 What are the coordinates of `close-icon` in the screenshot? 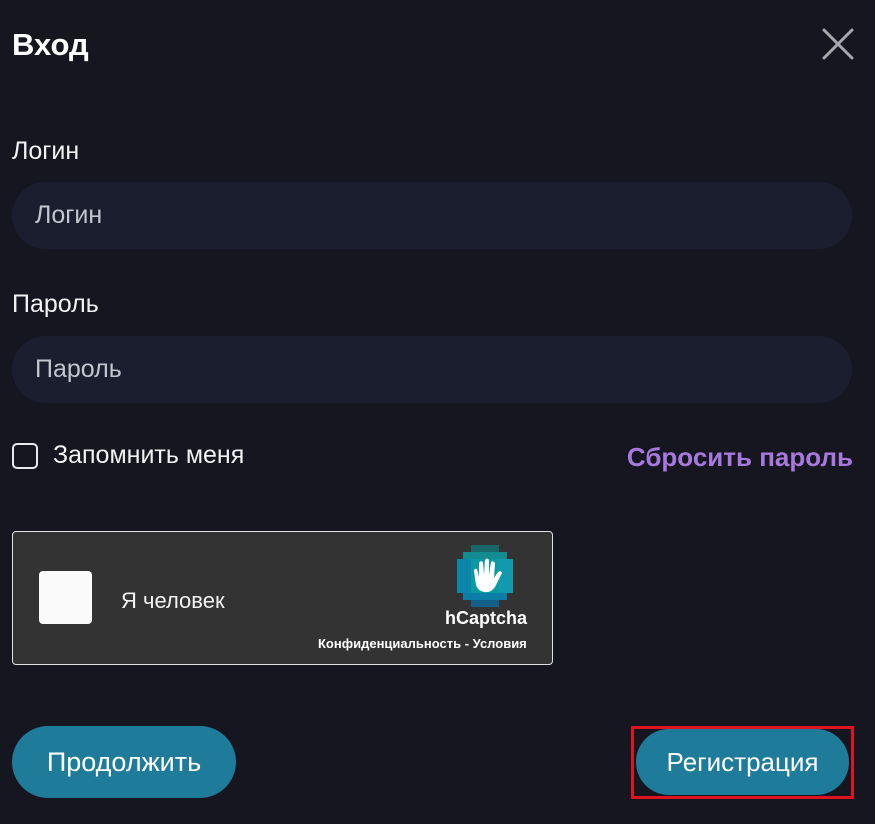 It's located at (838, 44).